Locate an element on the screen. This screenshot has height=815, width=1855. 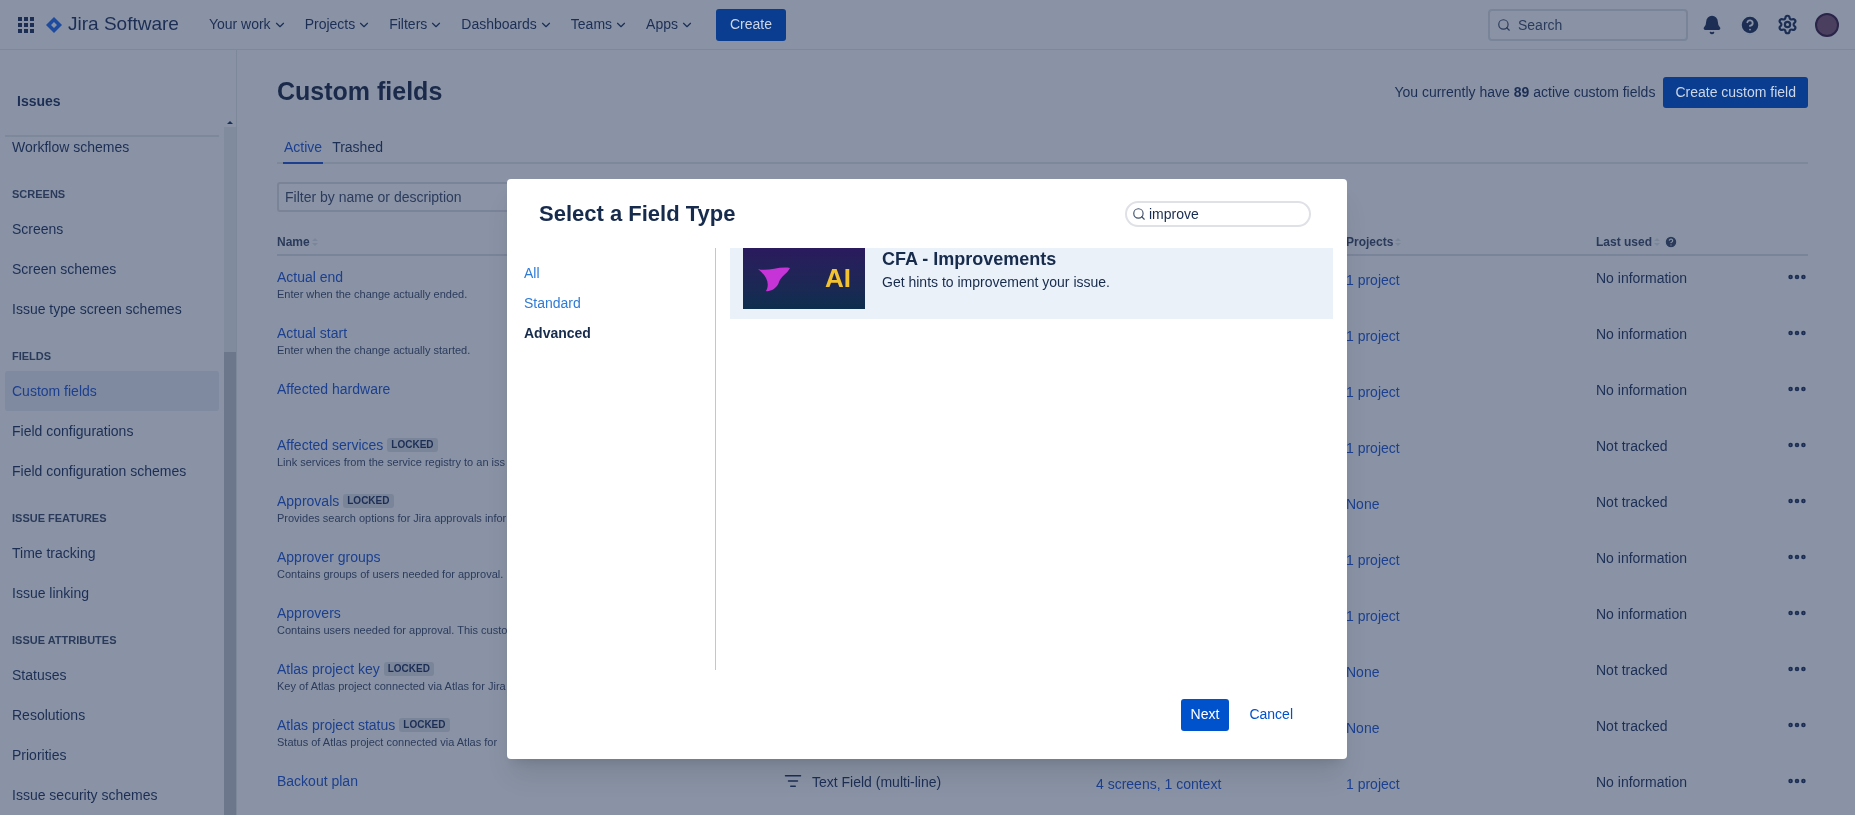
field-description: Contains users needed for approval. This custo is located at coordinates (393, 630).